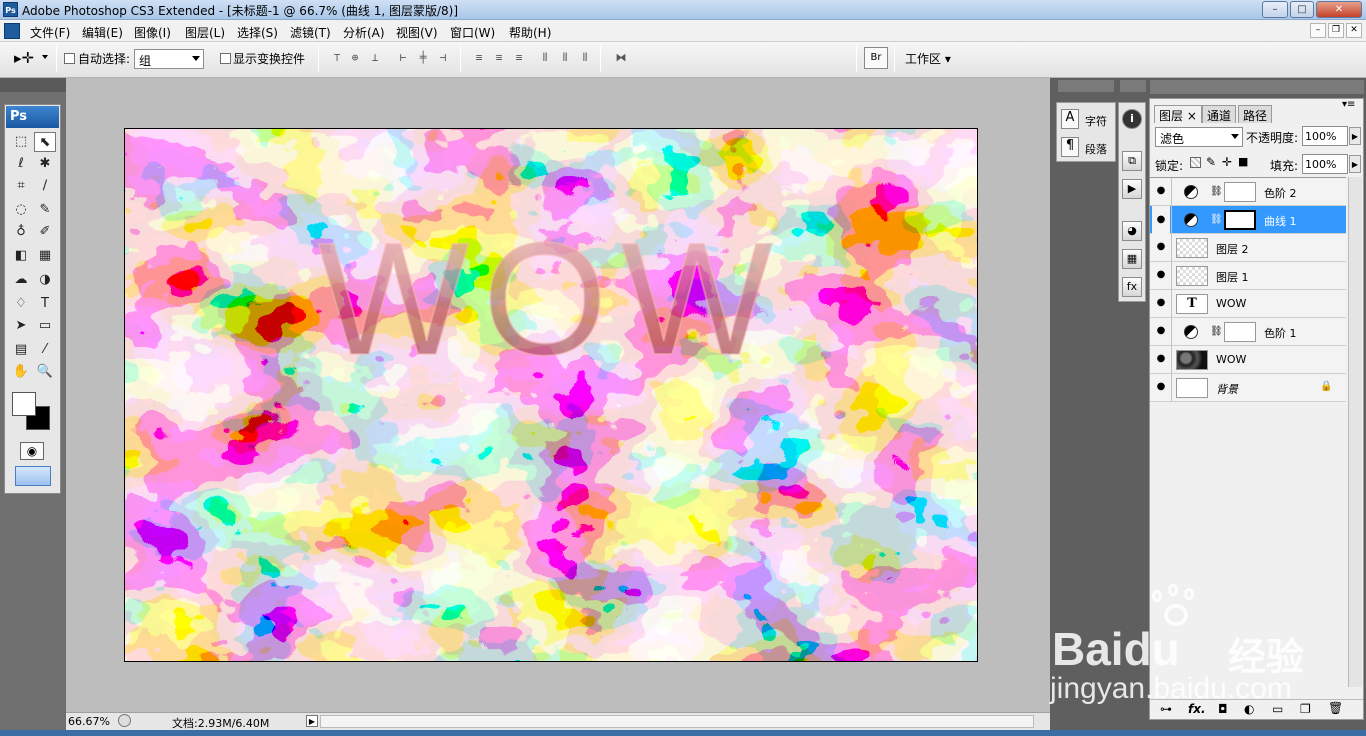 Image resolution: width=1366 pixels, height=736 pixels. What do you see at coordinates (1096, 149) in the screenshot?
I see `paragraph-label: 段落` at bounding box center [1096, 149].